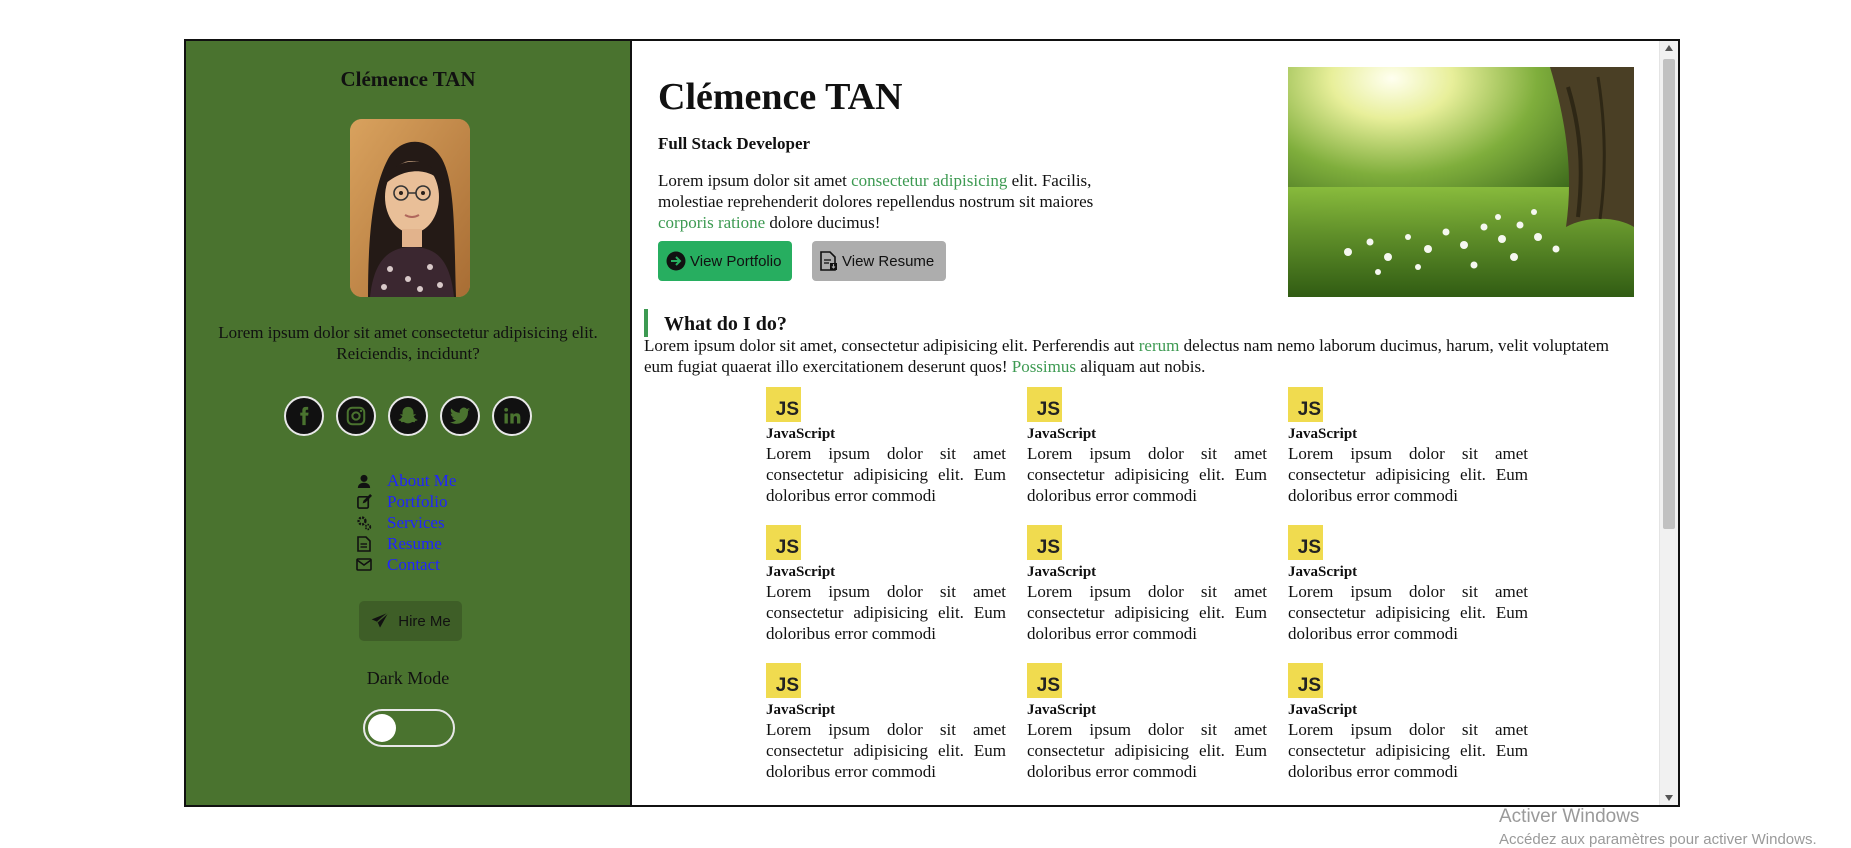  I want to click on section-title: What do I do?, so click(715, 323).